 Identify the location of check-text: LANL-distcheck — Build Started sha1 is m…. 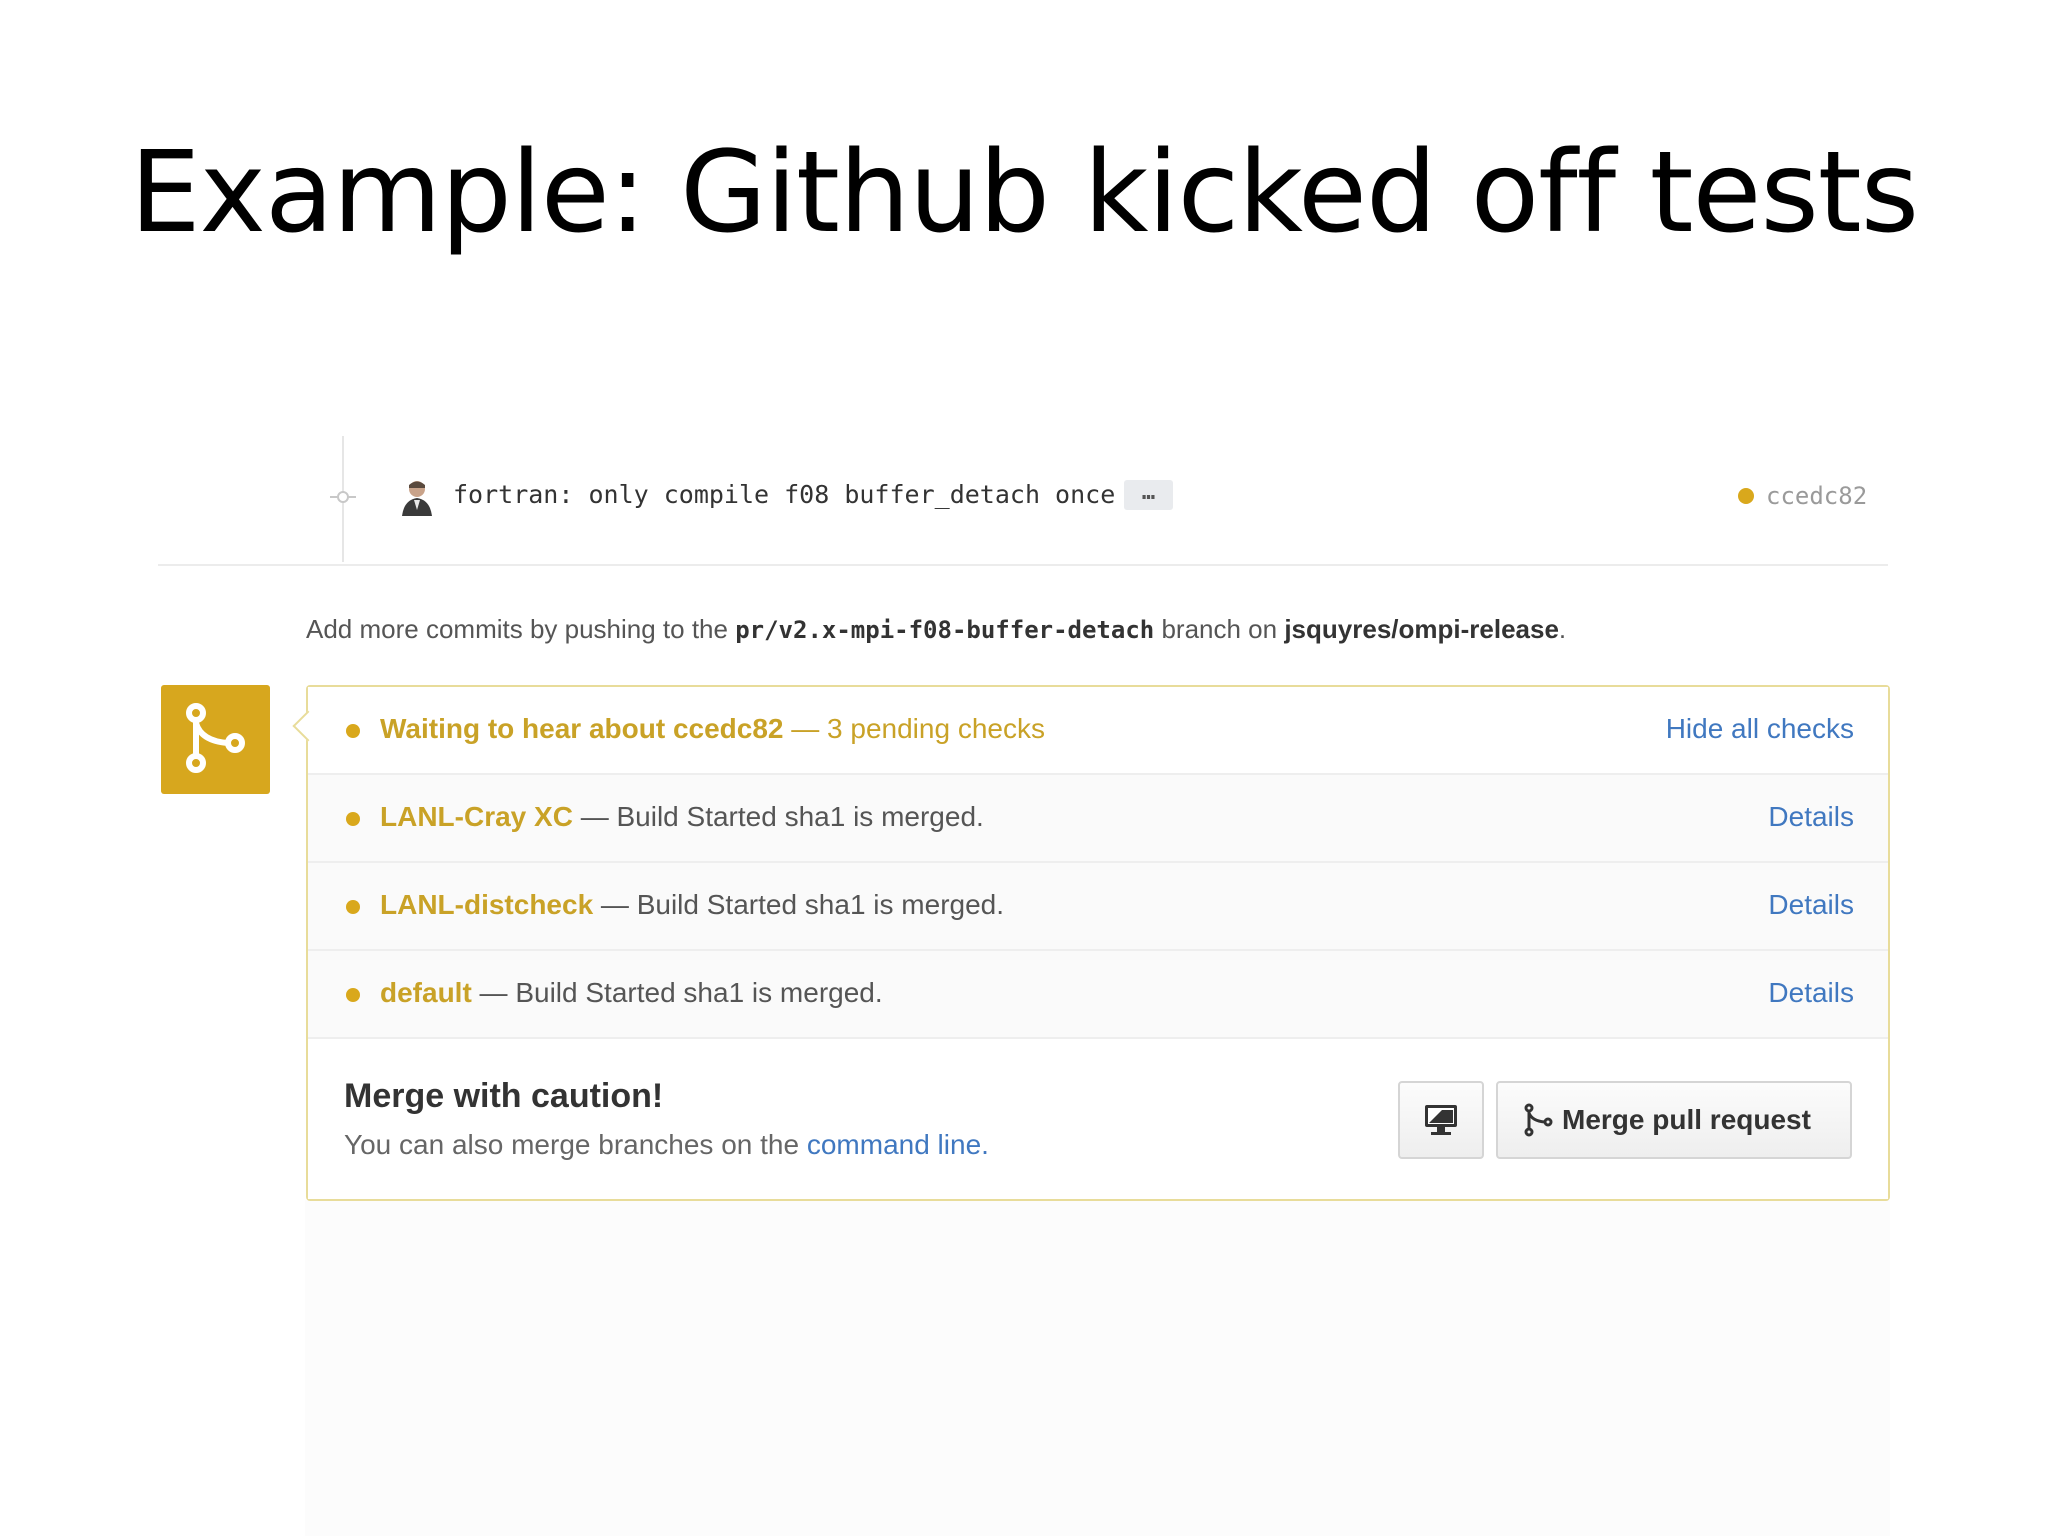
(692, 905).